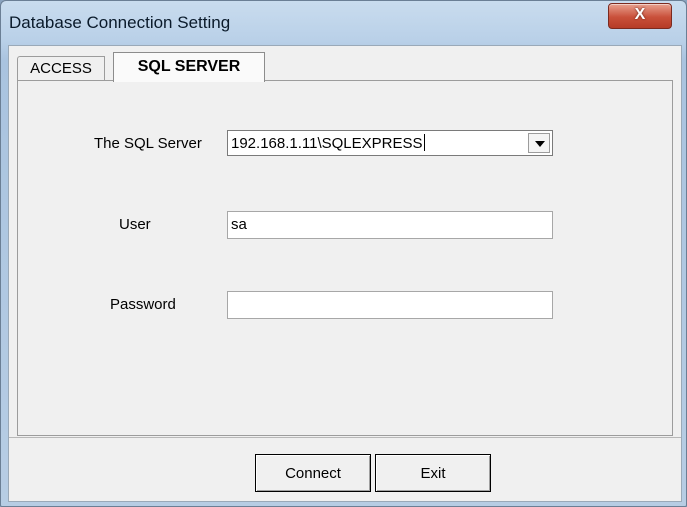 The image size is (687, 507). What do you see at coordinates (328, 143) in the screenshot?
I see `server-value: 192.168.1.11\SQLEXPRESS` at bounding box center [328, 143].